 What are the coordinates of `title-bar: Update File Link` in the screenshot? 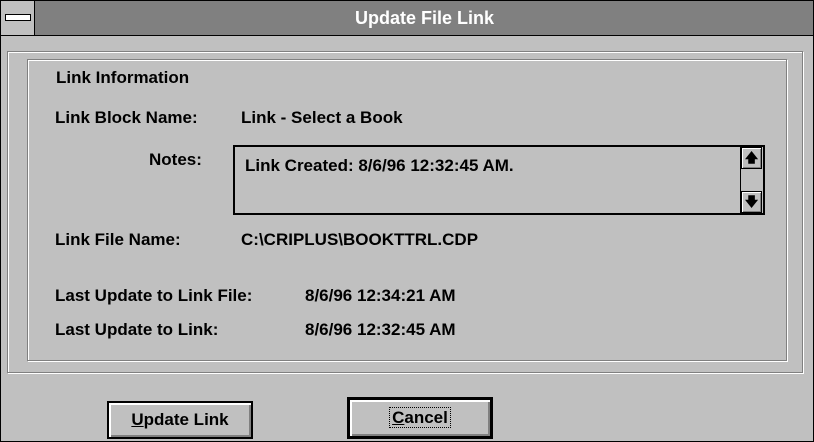 It's located at (407, 18).